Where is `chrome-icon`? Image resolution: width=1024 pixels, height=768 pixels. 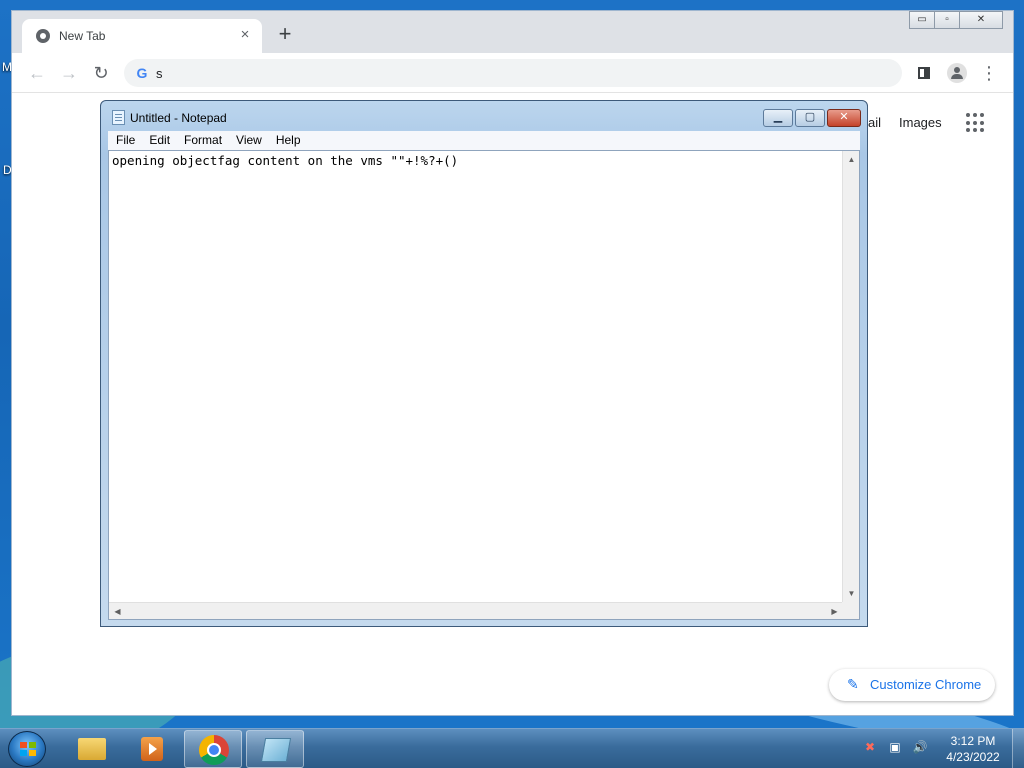
chrome-icon is located at coordinates (214, 750).